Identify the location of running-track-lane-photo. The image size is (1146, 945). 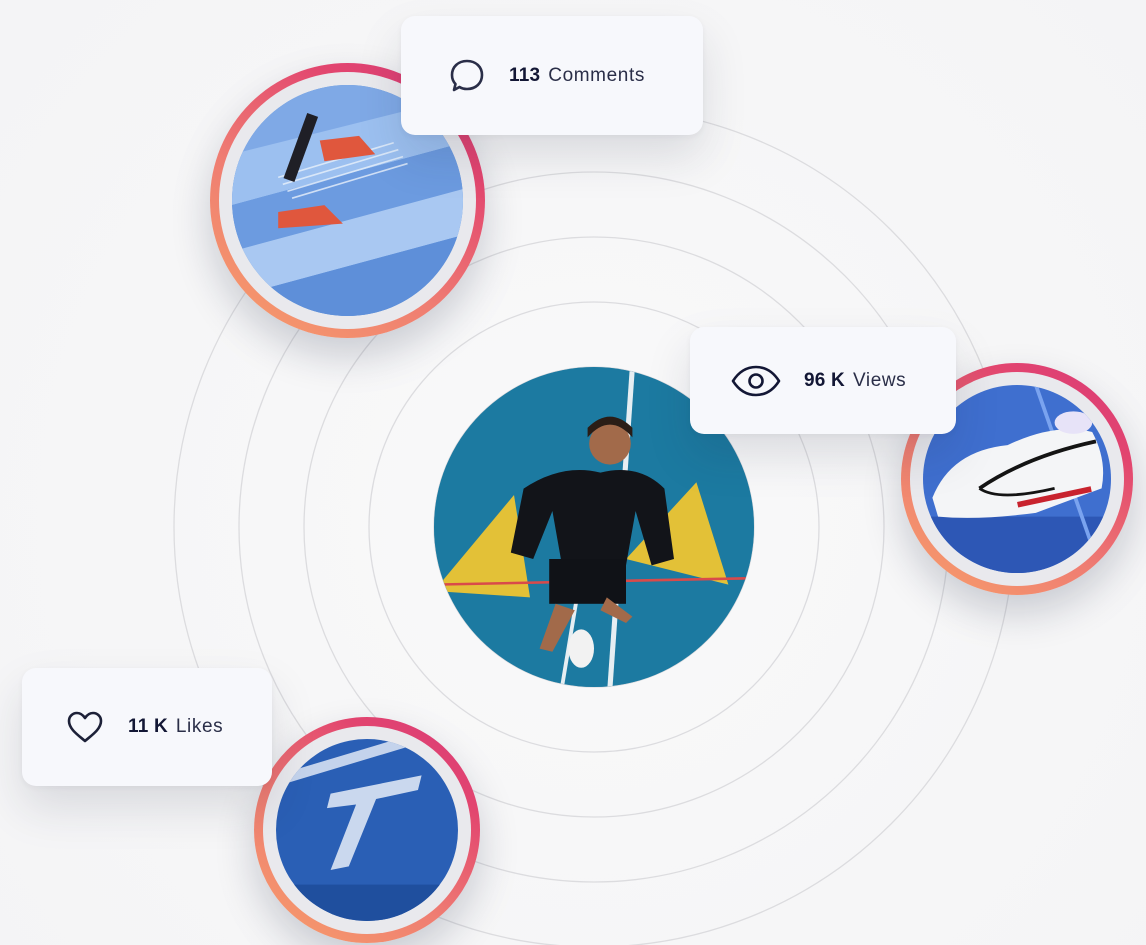
(367, 830).